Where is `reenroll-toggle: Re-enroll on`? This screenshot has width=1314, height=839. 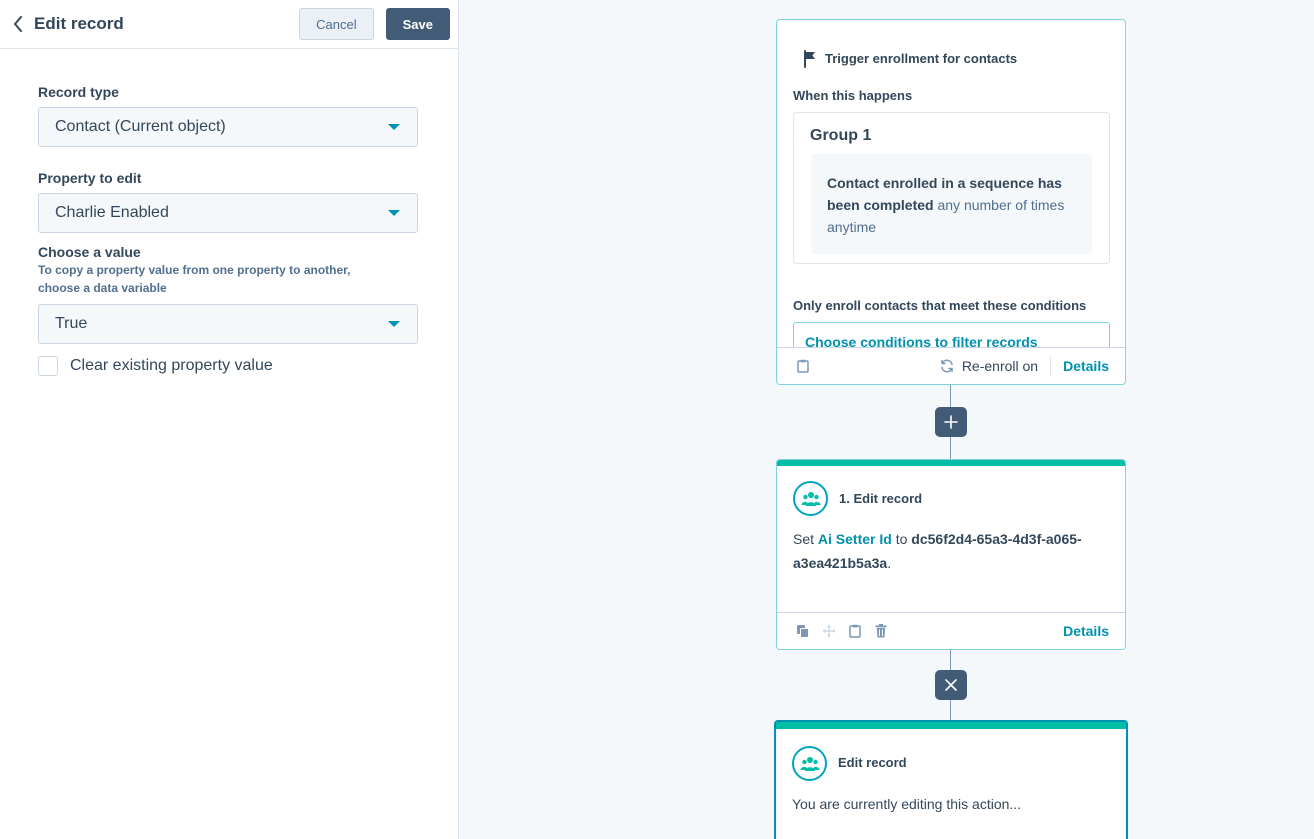
reenroll-toggle: Re-enroll on is located at coordinates (996, 366).